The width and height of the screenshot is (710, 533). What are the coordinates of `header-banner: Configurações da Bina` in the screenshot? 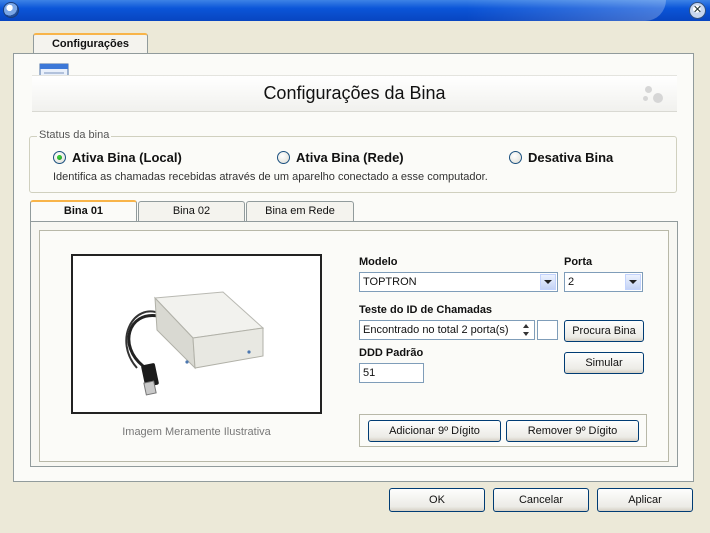 It's located at (354, 93).